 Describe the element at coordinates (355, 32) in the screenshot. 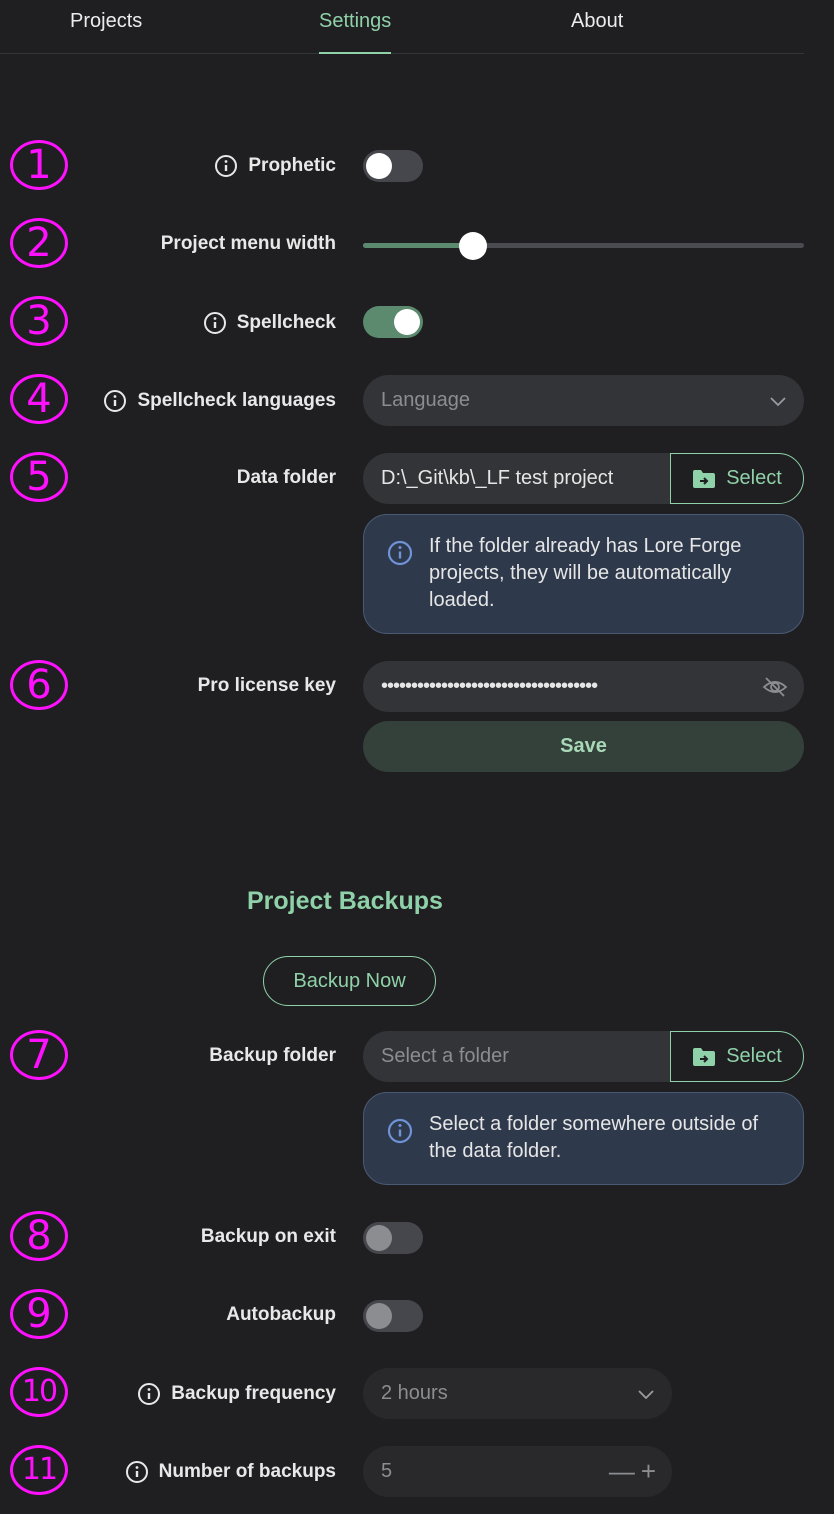

I see `tab-settings: Settings` at that location.